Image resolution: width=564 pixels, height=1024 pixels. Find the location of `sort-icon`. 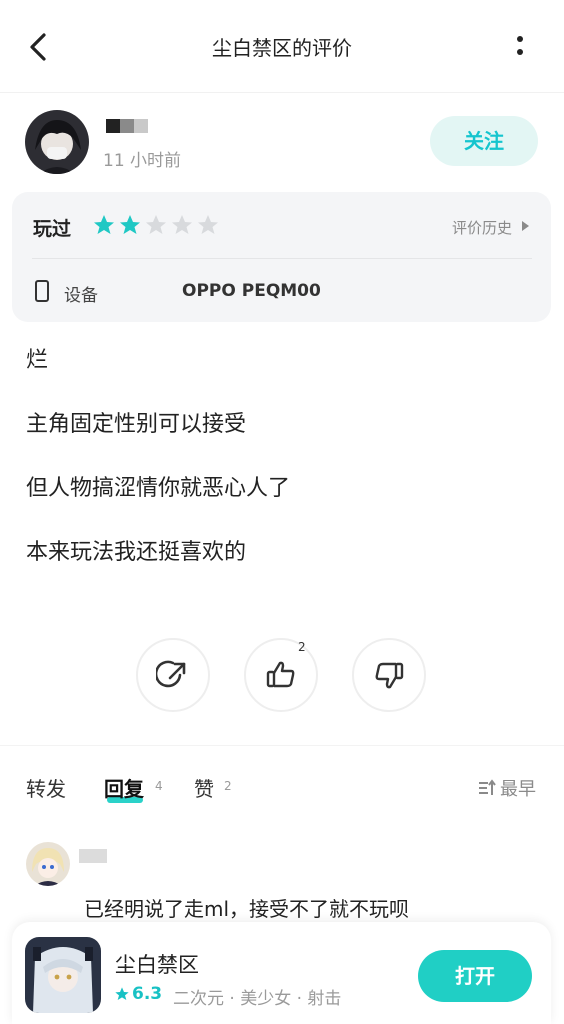

sort-icon is located at coordinates (487, 787).